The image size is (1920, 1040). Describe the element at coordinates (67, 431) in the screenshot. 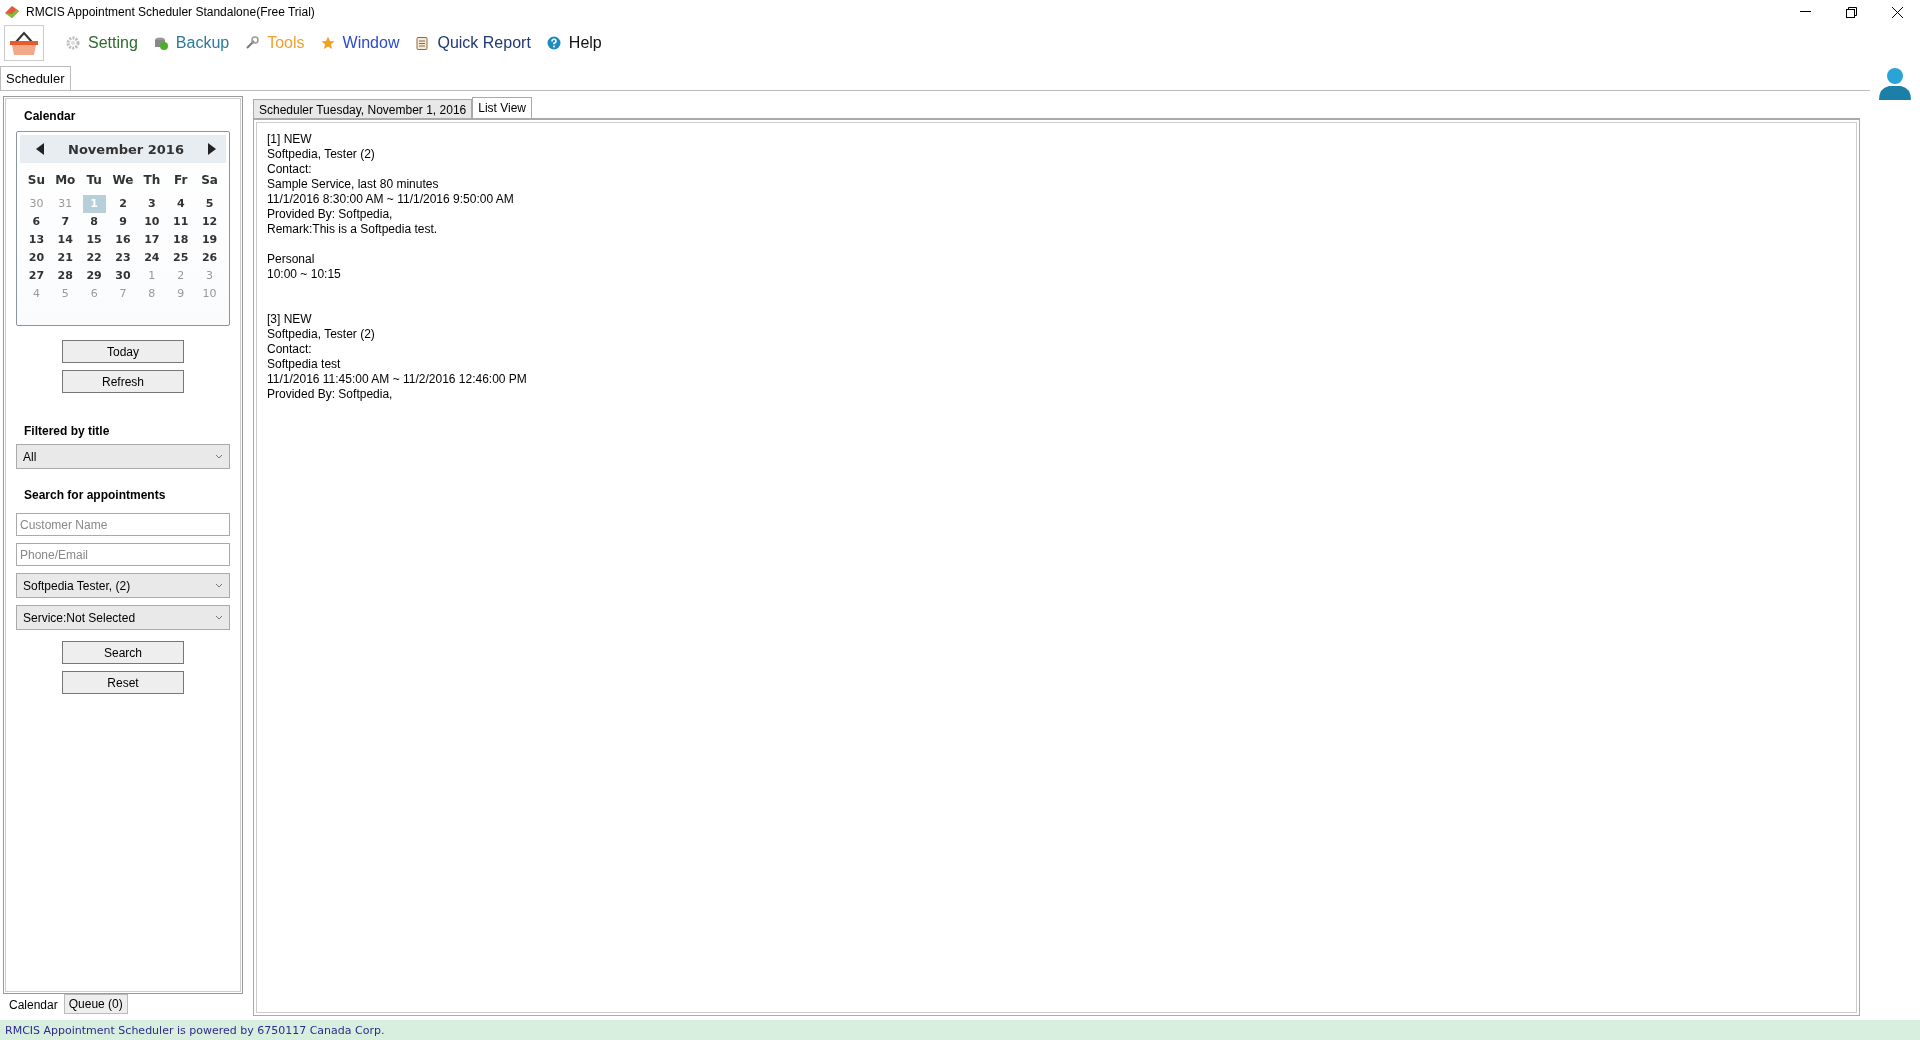

I see `section-title: Filtered by title` at that location.